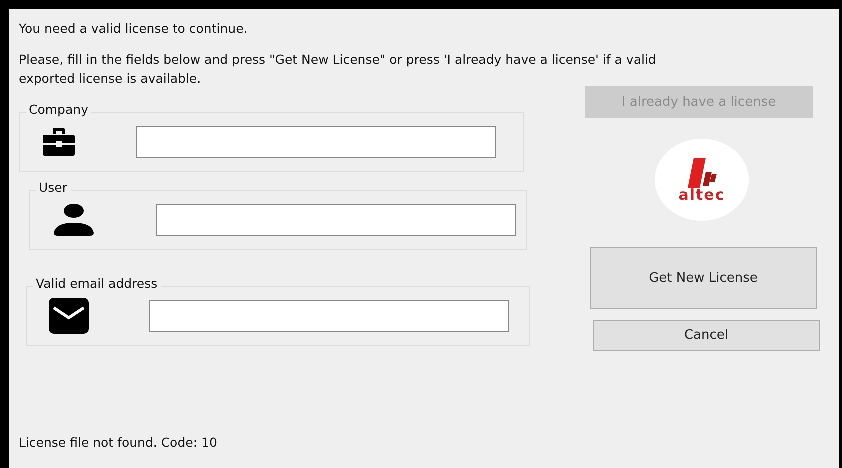  What do you see at coordinates (134, 29) in the screenshot?
I see `intro-text: You need a valid license to continue.` at bounding box center [134, 29].